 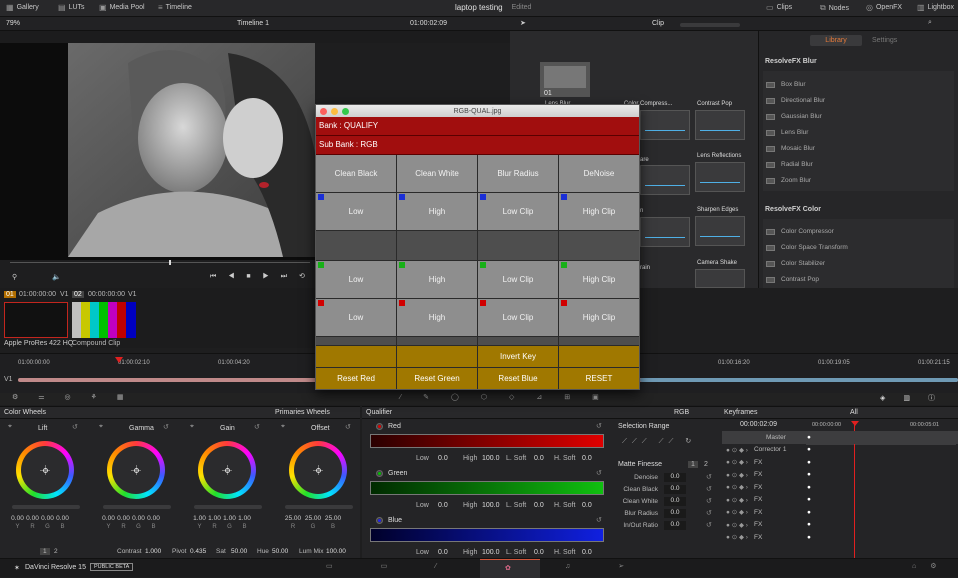 I want to click on control-button: High, so click(x=437, y=279).